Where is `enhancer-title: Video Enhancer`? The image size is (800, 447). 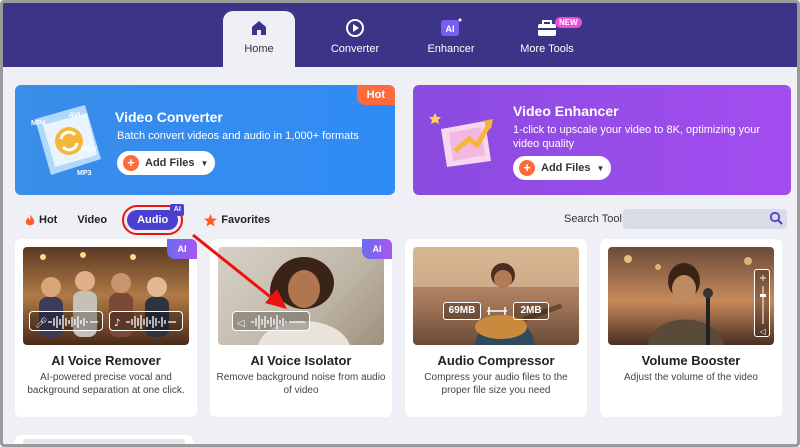 enhancer-title: Video Enhancer is located at coordinates (566, 111).